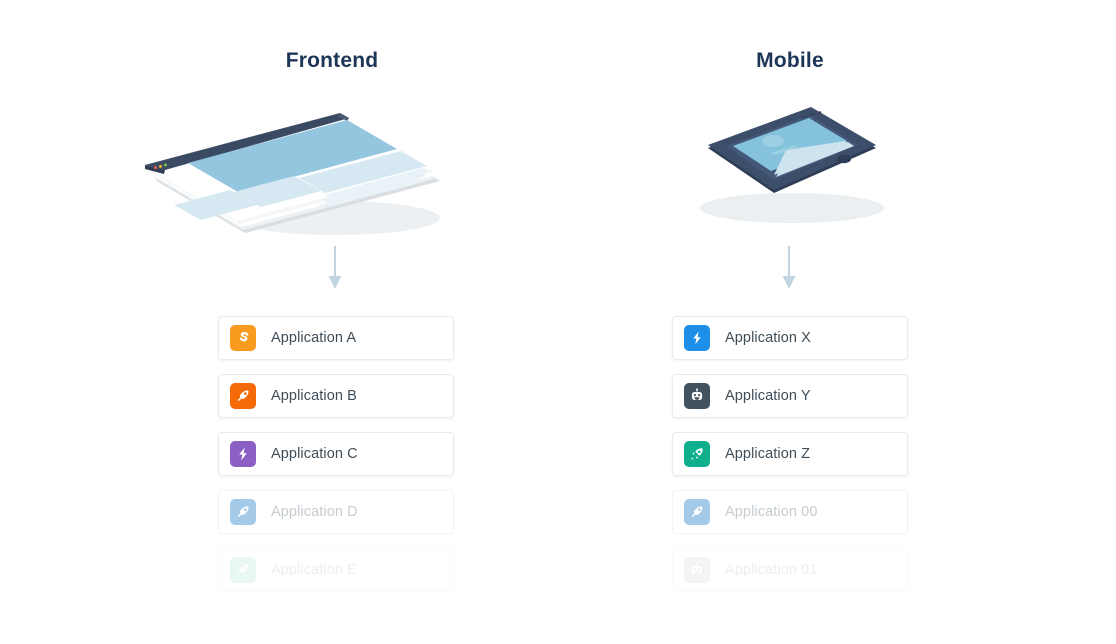 The height and width of the screenshot is (644, 1116). Describe the element at coordinates (332, 60) in the screenshot. I see `column-title-frontend: Frontend` at that location.